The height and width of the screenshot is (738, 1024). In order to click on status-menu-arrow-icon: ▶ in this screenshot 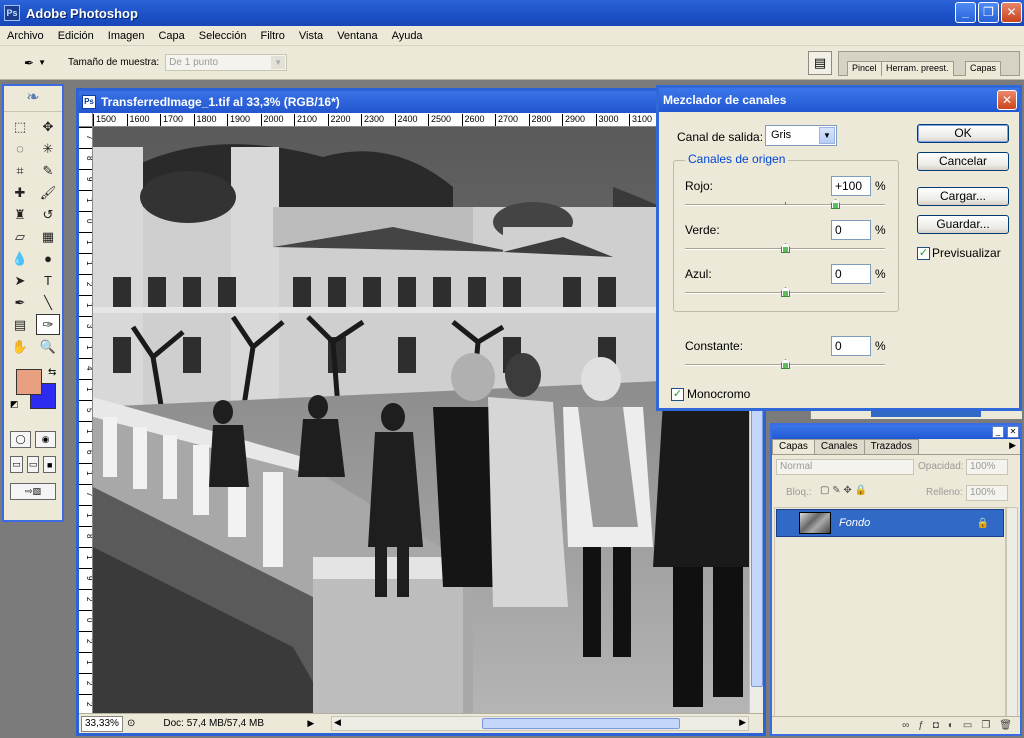, I will do `click(313, 723)`.